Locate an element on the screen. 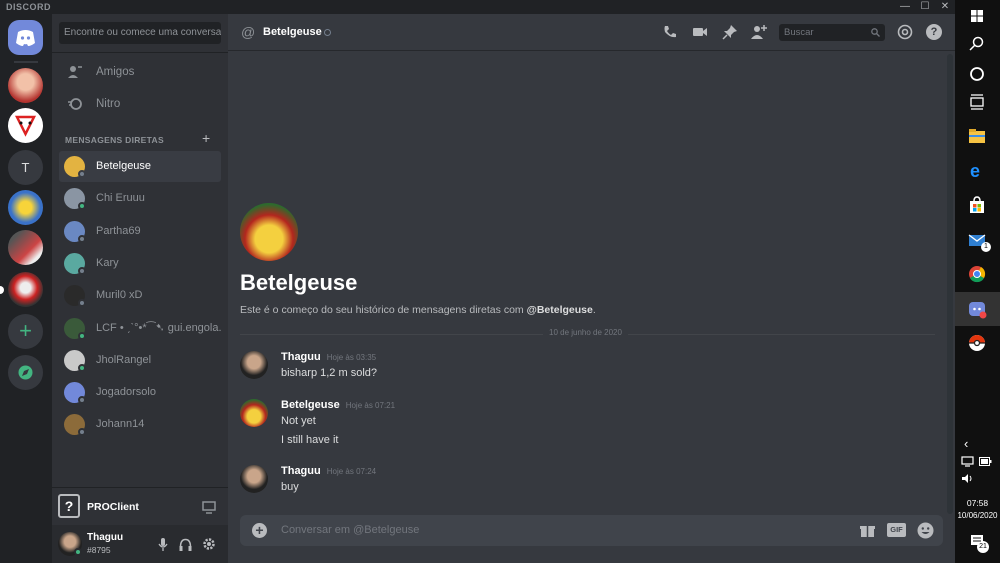 This screenshot has height=563, width=1000. message-author: Betelgeuse Hoje às 07:21 is located at coordinates (338, 405).